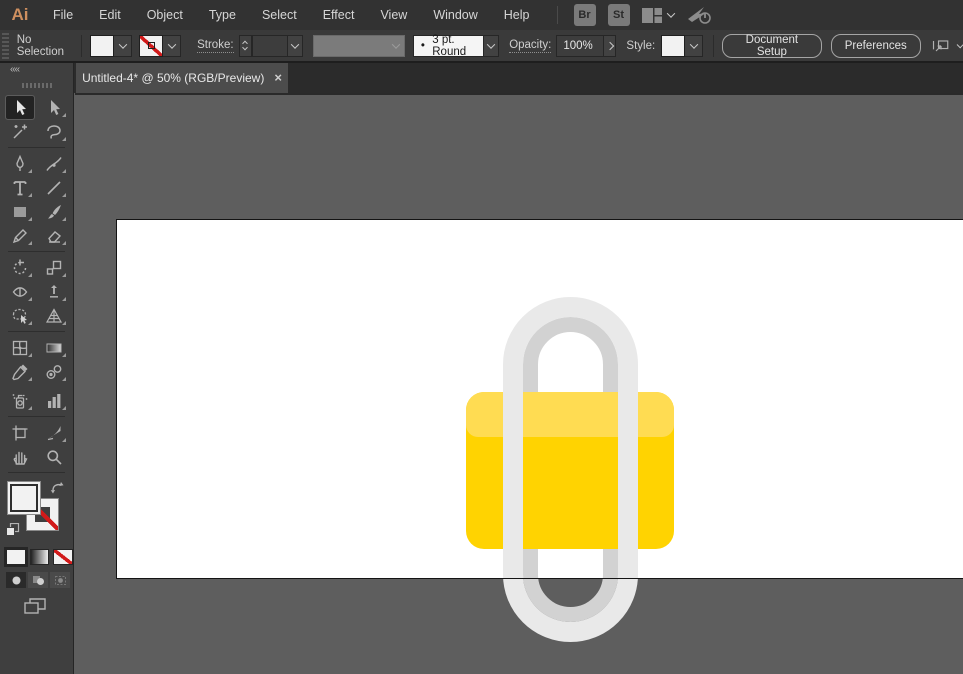 This screenshot has height=674, width=963. Describe the element at coordinates (20, 163) in the screenshot. I see `pen-tool` at that location.